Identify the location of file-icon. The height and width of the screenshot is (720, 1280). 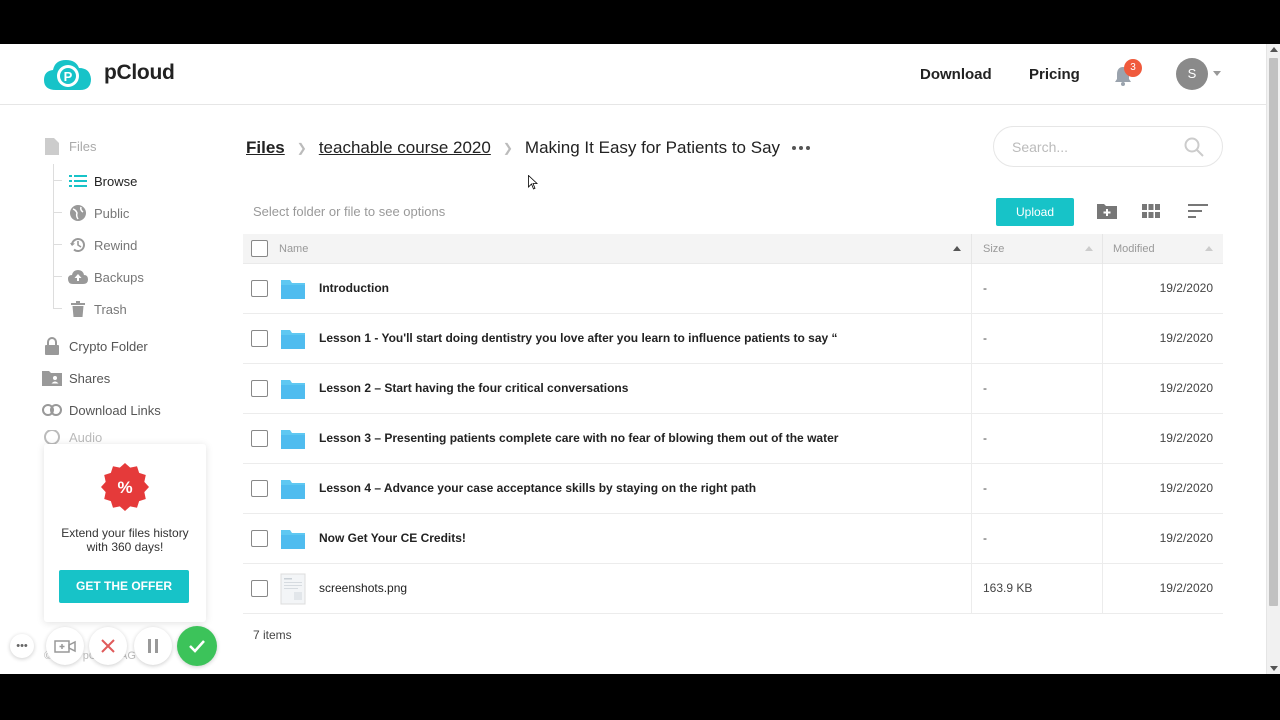
(52, 146).